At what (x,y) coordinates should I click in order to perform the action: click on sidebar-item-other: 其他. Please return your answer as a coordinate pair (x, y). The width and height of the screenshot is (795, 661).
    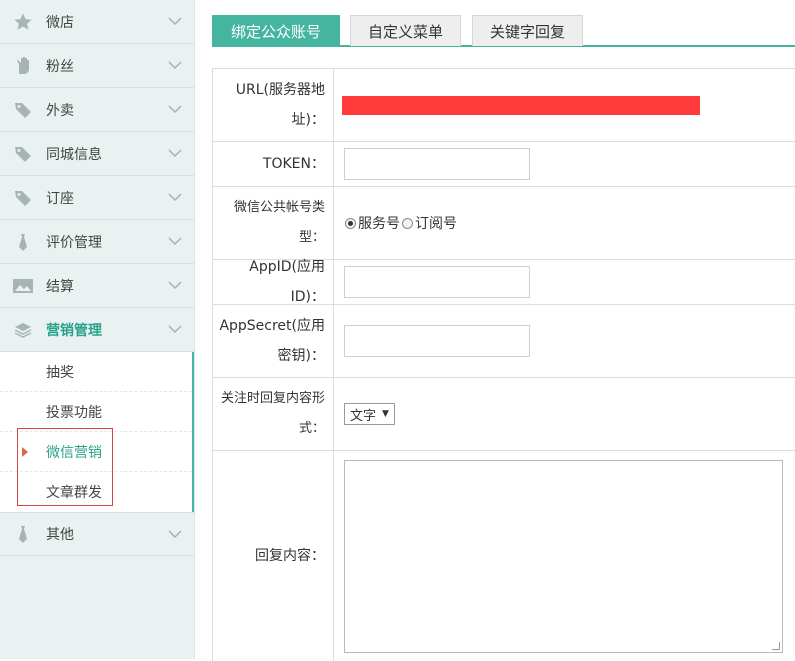
    Looking at the image, I should click on (97, 534).